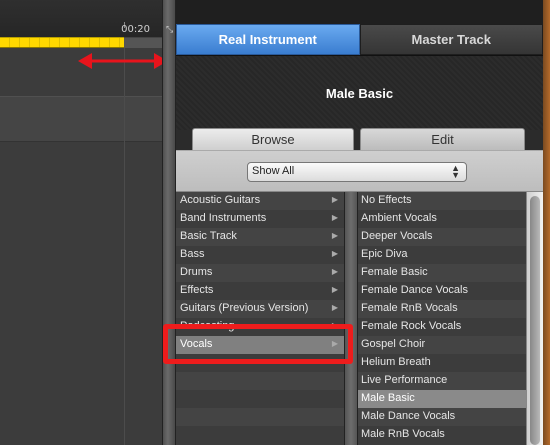  I want to click on cycle-region-end, so click(143, 42).